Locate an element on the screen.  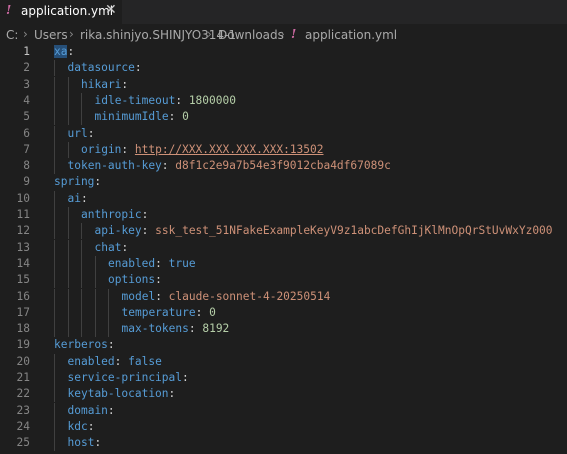
code-line: 3 hikari: is located at coordinates (283, 84).